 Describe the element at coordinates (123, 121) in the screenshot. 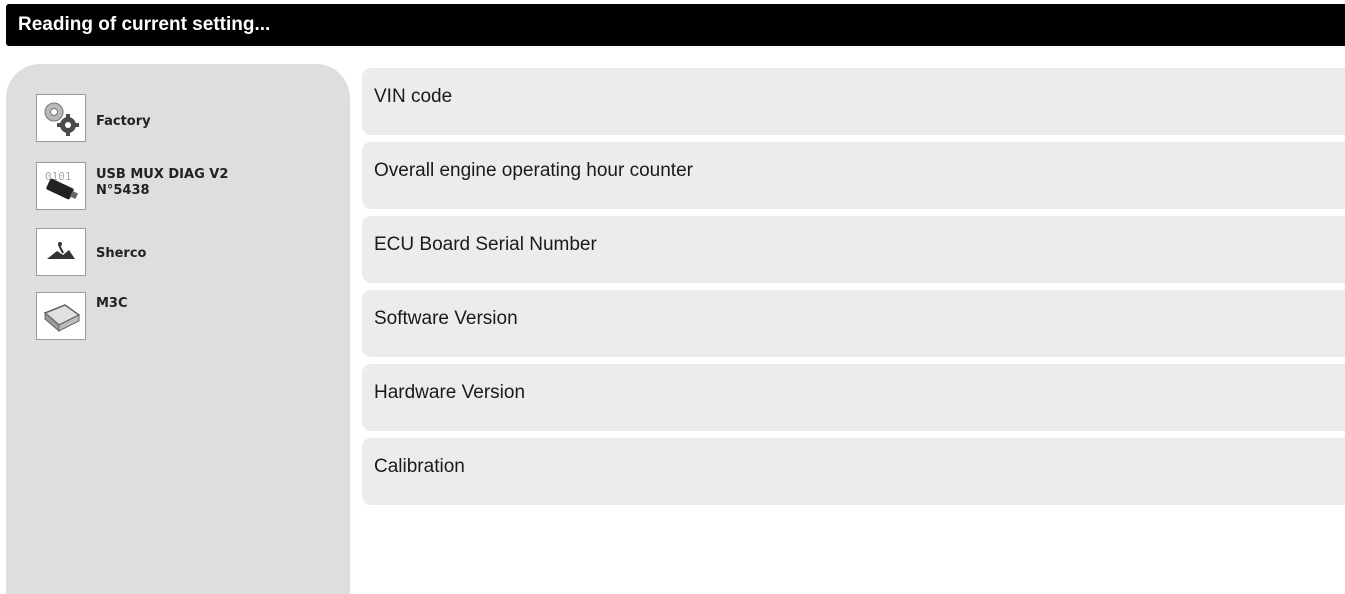

I see `sidebar-item-label: Factory` at that location.